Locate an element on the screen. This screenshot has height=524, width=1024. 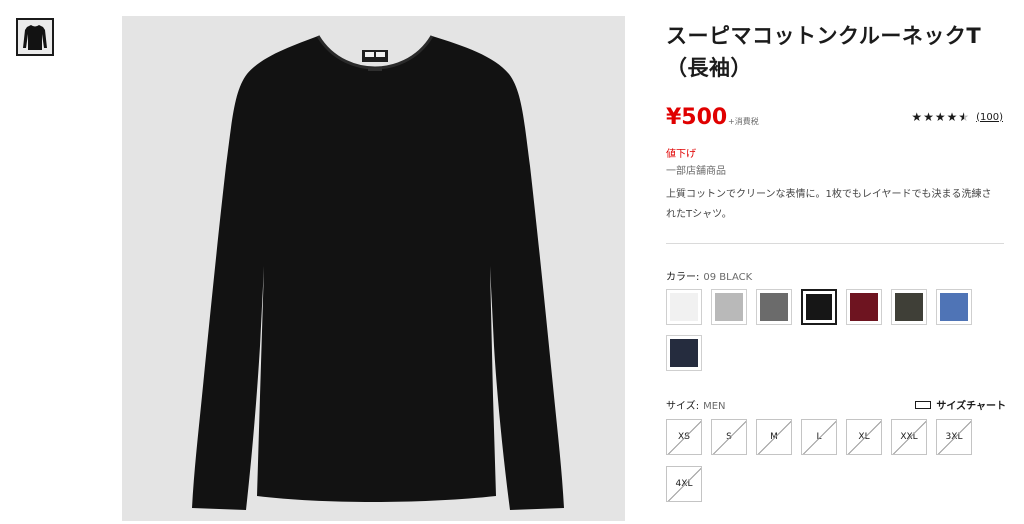
price: ¥500 is located at coordinates (697, 117).